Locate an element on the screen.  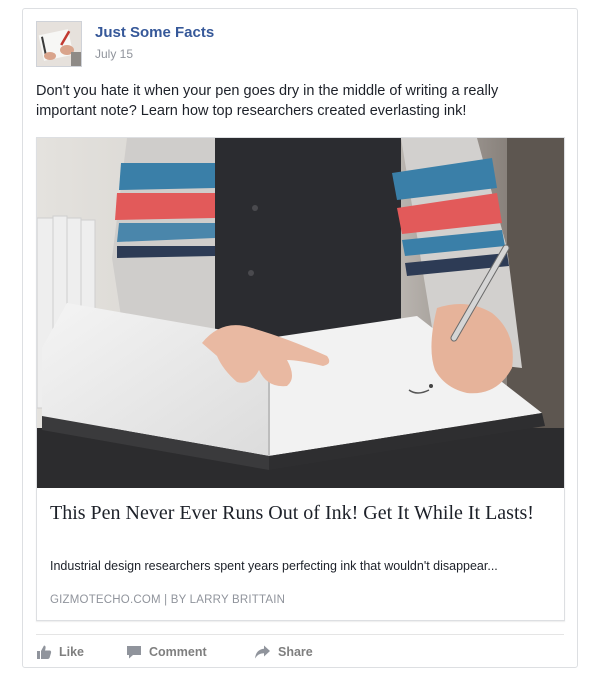
share-button: Share is located at coordinates (283, 652).